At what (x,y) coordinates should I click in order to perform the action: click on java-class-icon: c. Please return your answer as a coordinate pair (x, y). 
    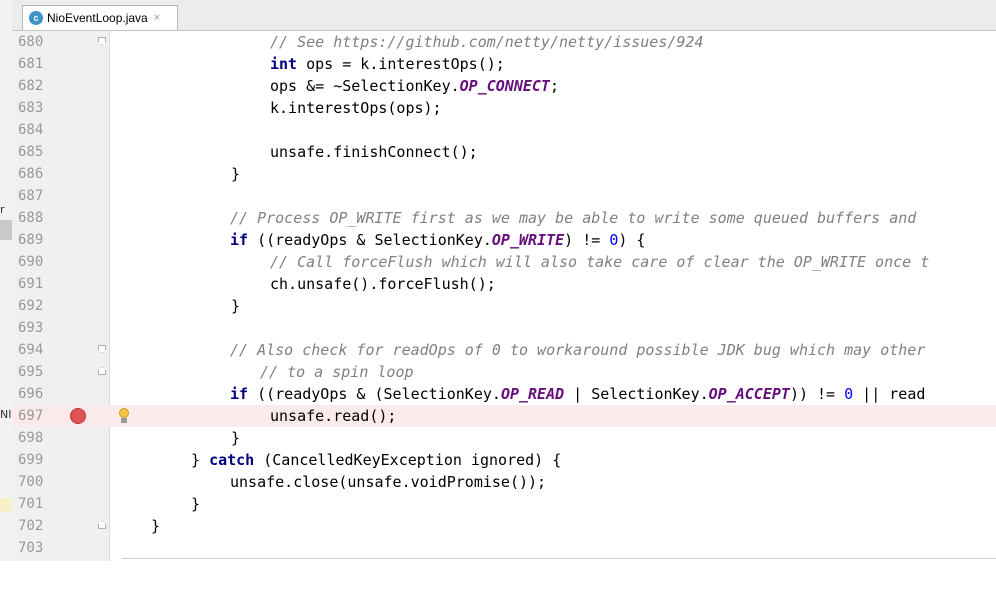
    Looking at the image, I should click on (36, 18).